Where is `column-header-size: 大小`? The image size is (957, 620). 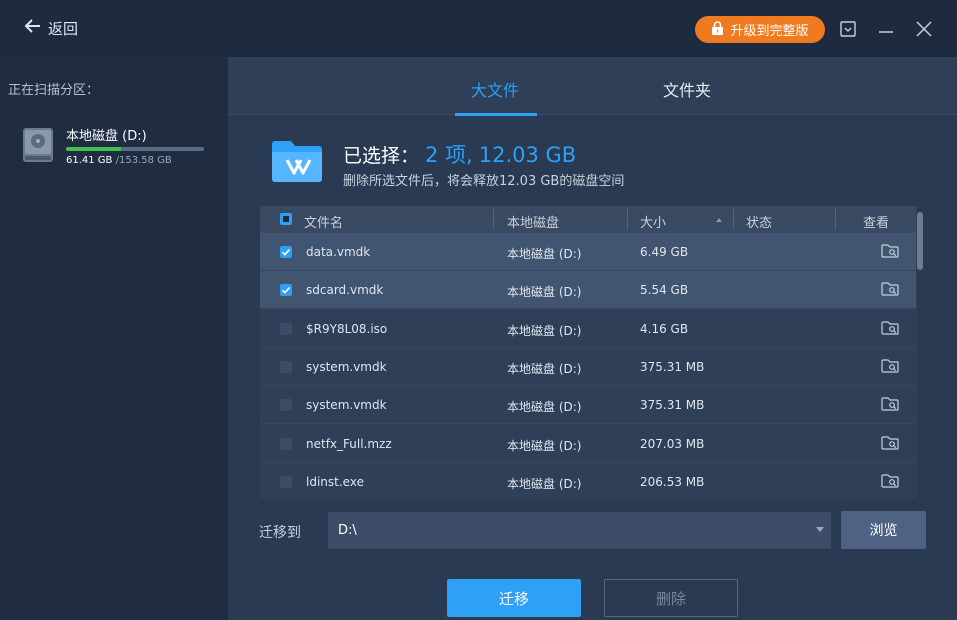 column-header-size: 大小 is located at coordinates (653, 221).